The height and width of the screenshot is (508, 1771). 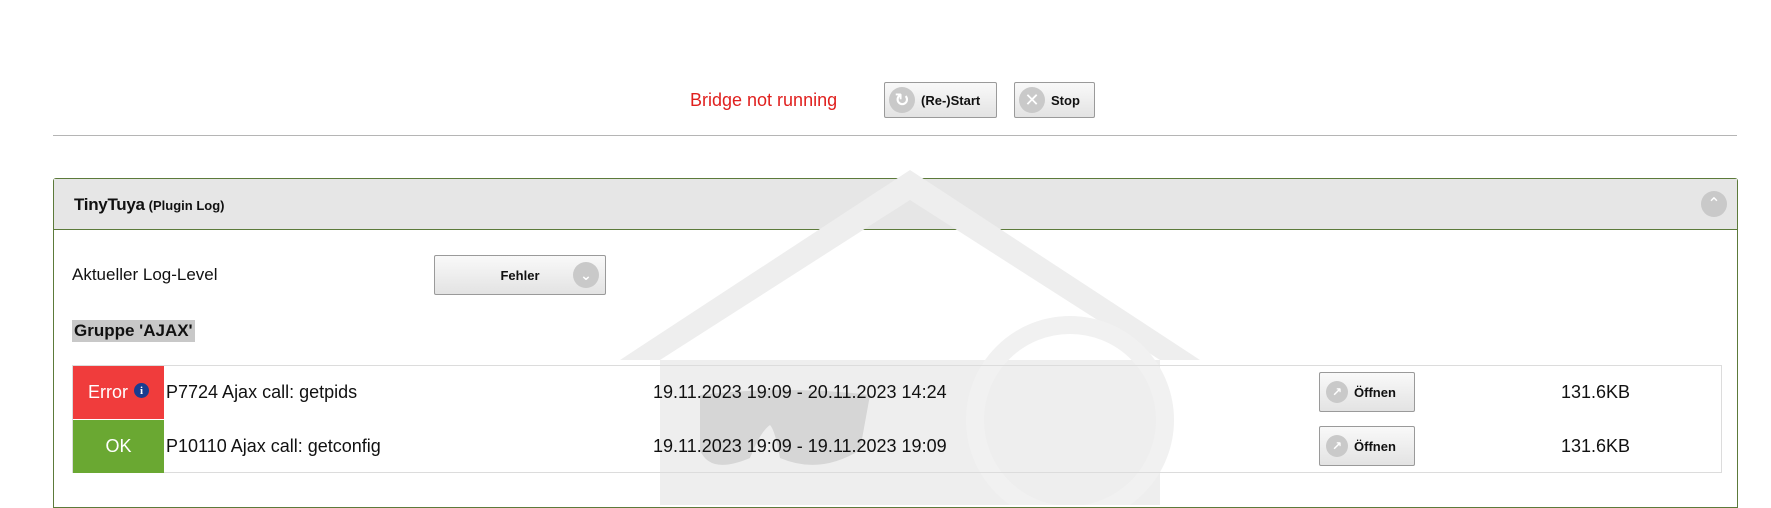 I want to click on log-time-range: 19.11.2023 19:09 - 19.11.2023 19:09, so click(x=800, y=446).